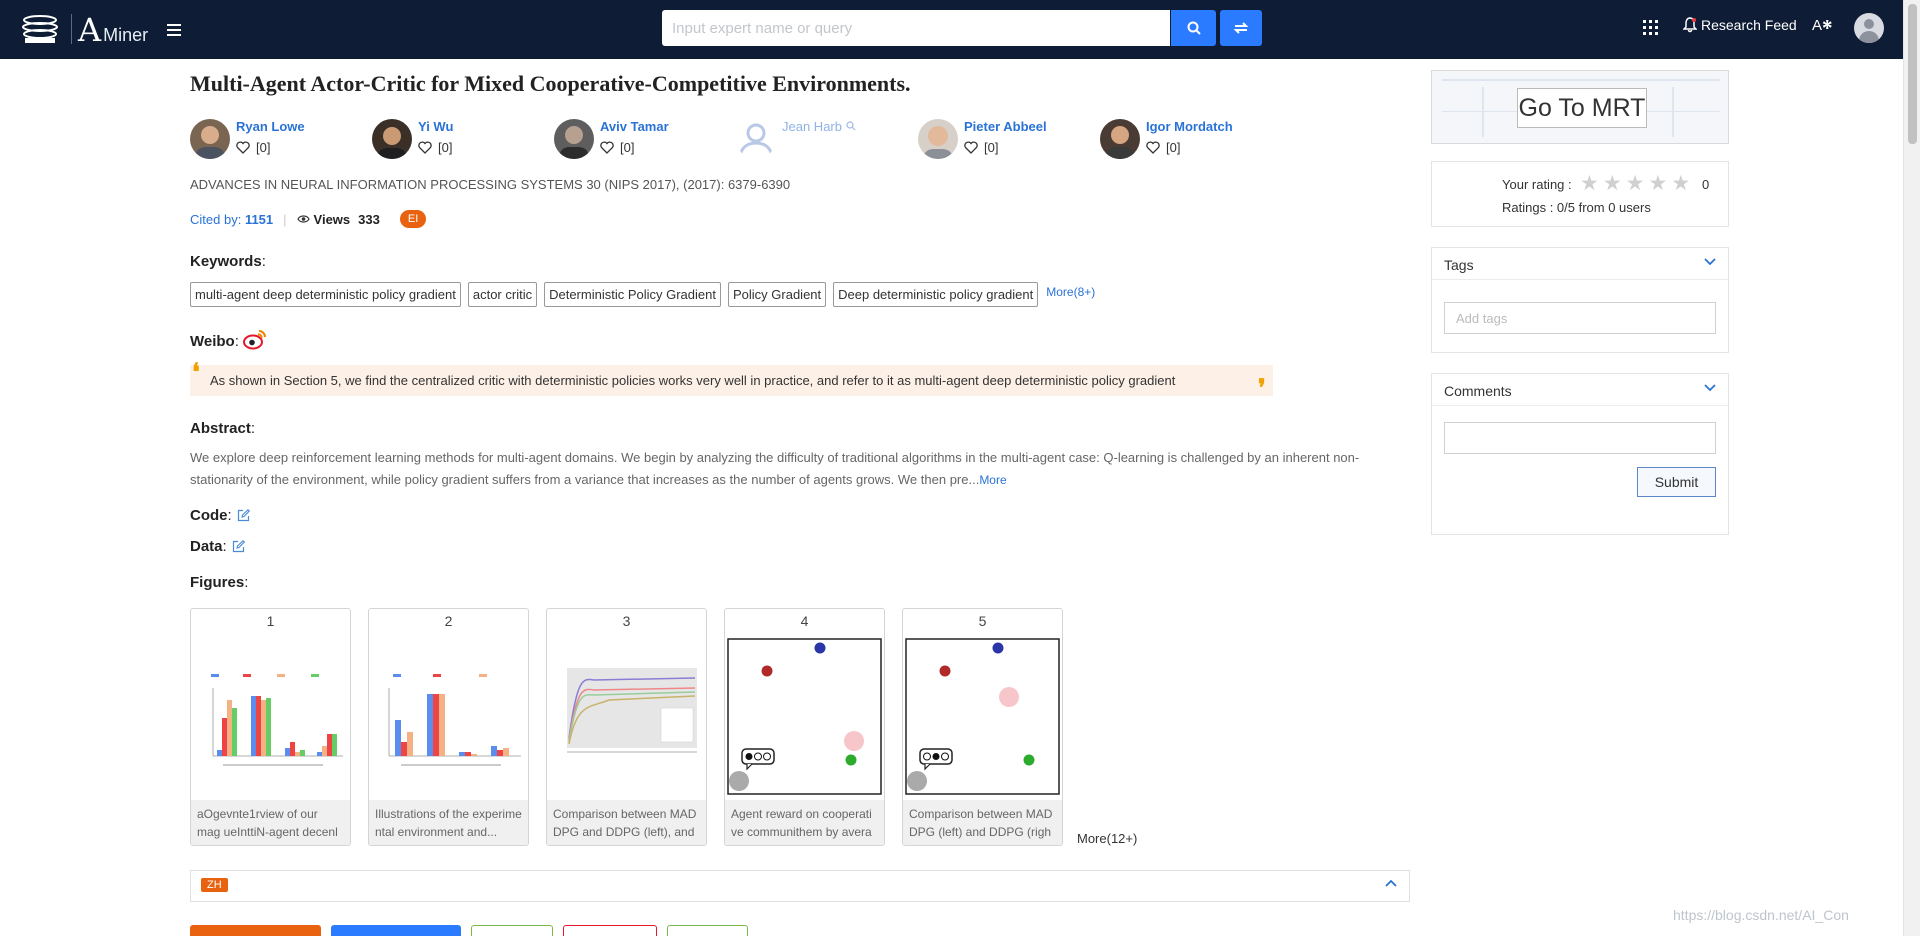  What do you see at coordinates (634, 126) in the screenshot?
I see `author-name: Aviv Tamar` at bounding box center [634, 126].